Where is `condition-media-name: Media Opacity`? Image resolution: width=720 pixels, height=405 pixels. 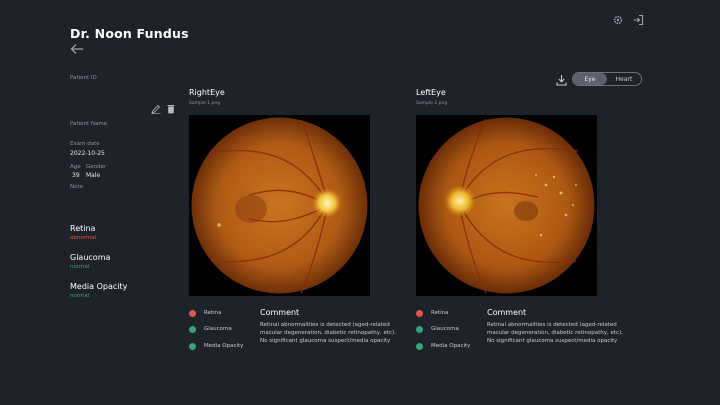
condition-media-name: Media Opacity is located at coordinates (99, 286).